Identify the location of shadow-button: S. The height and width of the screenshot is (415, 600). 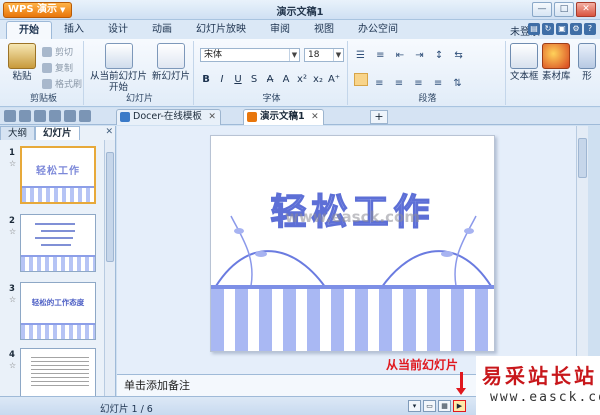
(254, 79).